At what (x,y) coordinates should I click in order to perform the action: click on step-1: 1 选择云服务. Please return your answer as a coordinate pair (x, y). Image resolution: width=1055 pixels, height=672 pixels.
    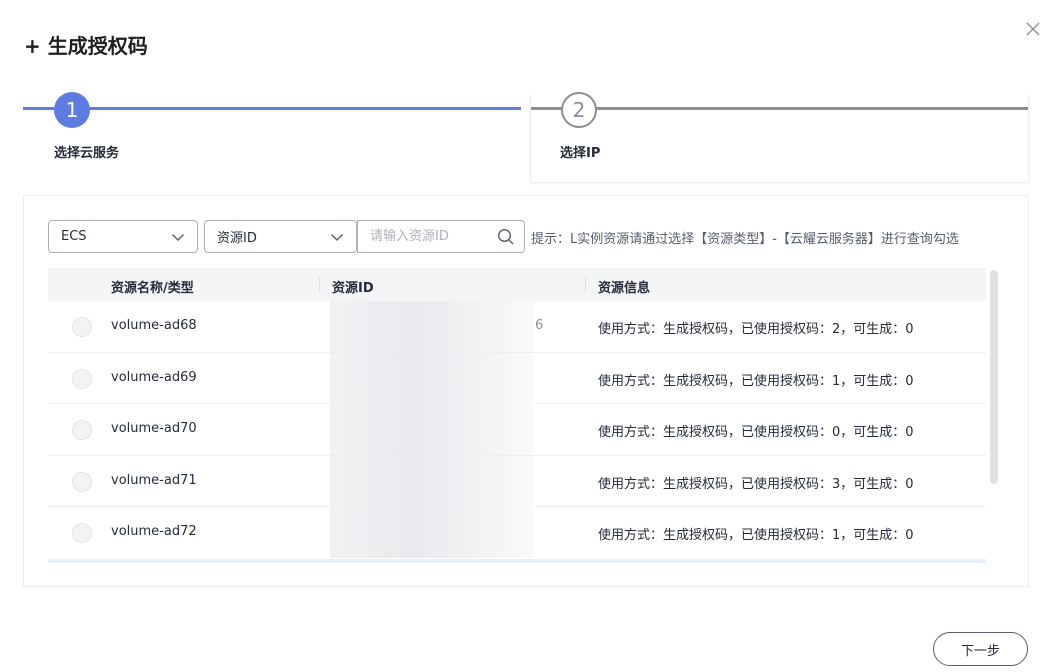
    Looking at the image, I should click on (272, 137).